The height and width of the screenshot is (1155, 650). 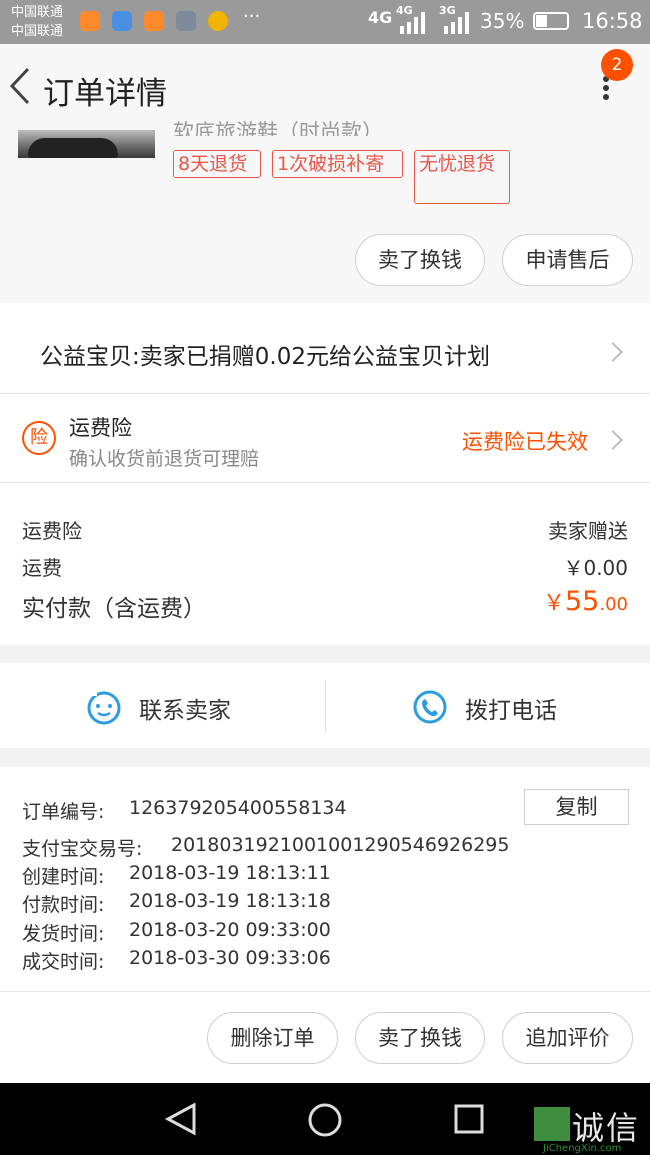 I want to click on watermark-url: JiChengXin.com, so click(x=582, y=1148).